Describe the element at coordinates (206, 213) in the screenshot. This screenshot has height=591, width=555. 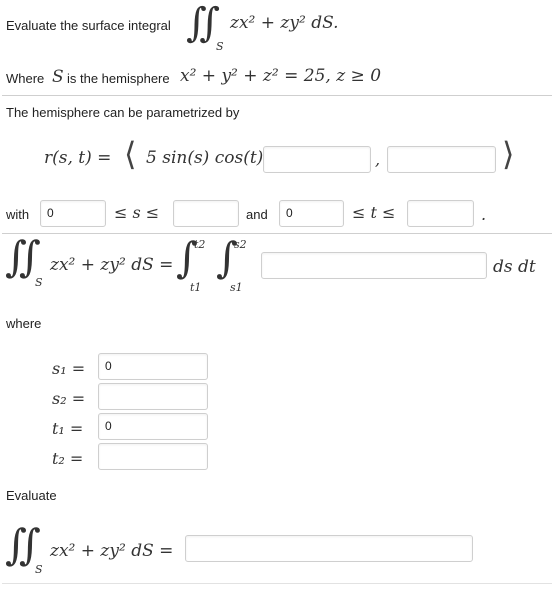
I see `s-upper-input` at that location.